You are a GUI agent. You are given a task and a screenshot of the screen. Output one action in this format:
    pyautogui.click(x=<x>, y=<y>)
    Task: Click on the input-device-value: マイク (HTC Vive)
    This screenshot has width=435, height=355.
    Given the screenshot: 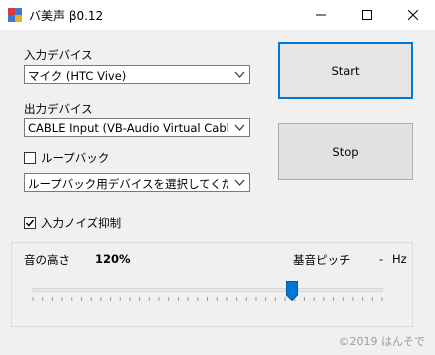 What is the action you would take?
    pyautogui.click(x=77, y=76)
    